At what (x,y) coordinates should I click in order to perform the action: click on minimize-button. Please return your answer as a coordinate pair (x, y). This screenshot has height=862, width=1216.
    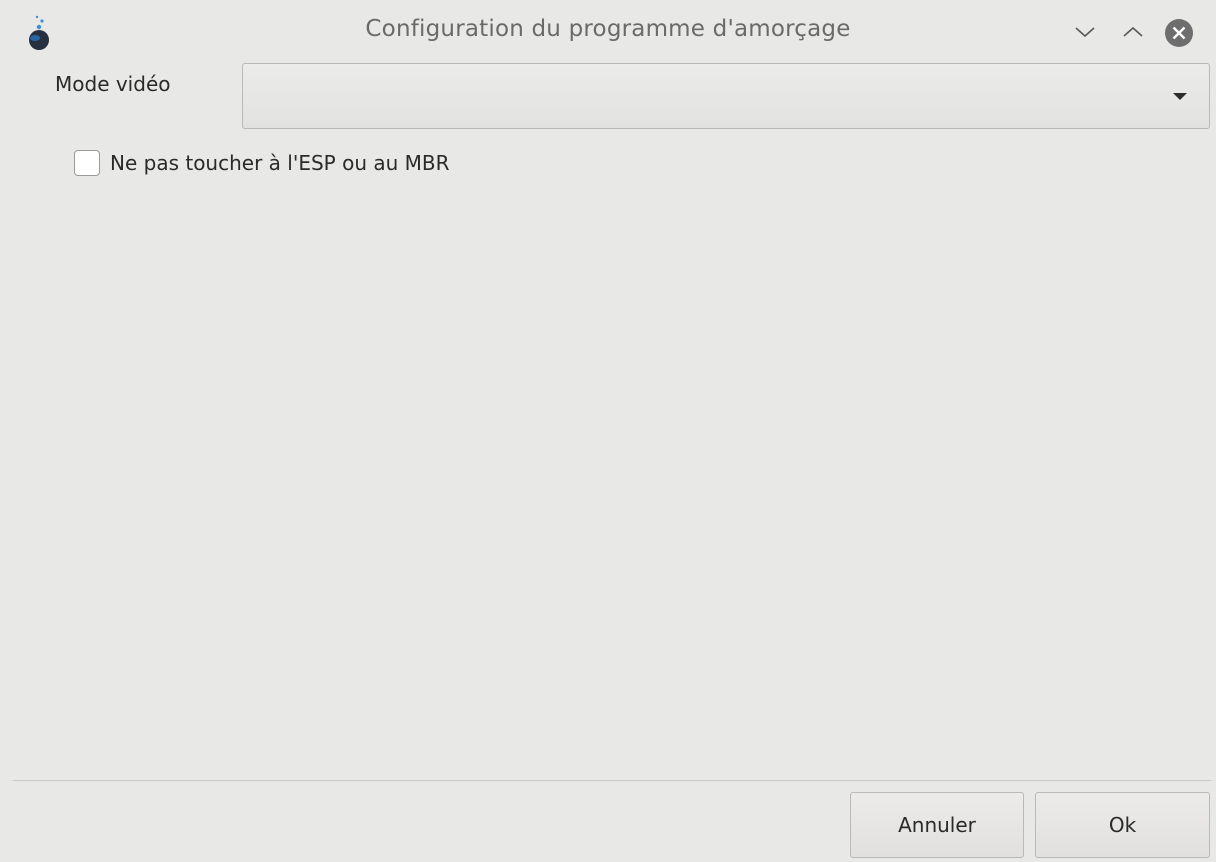
    Looking at the image, I should click on (1085, 32).